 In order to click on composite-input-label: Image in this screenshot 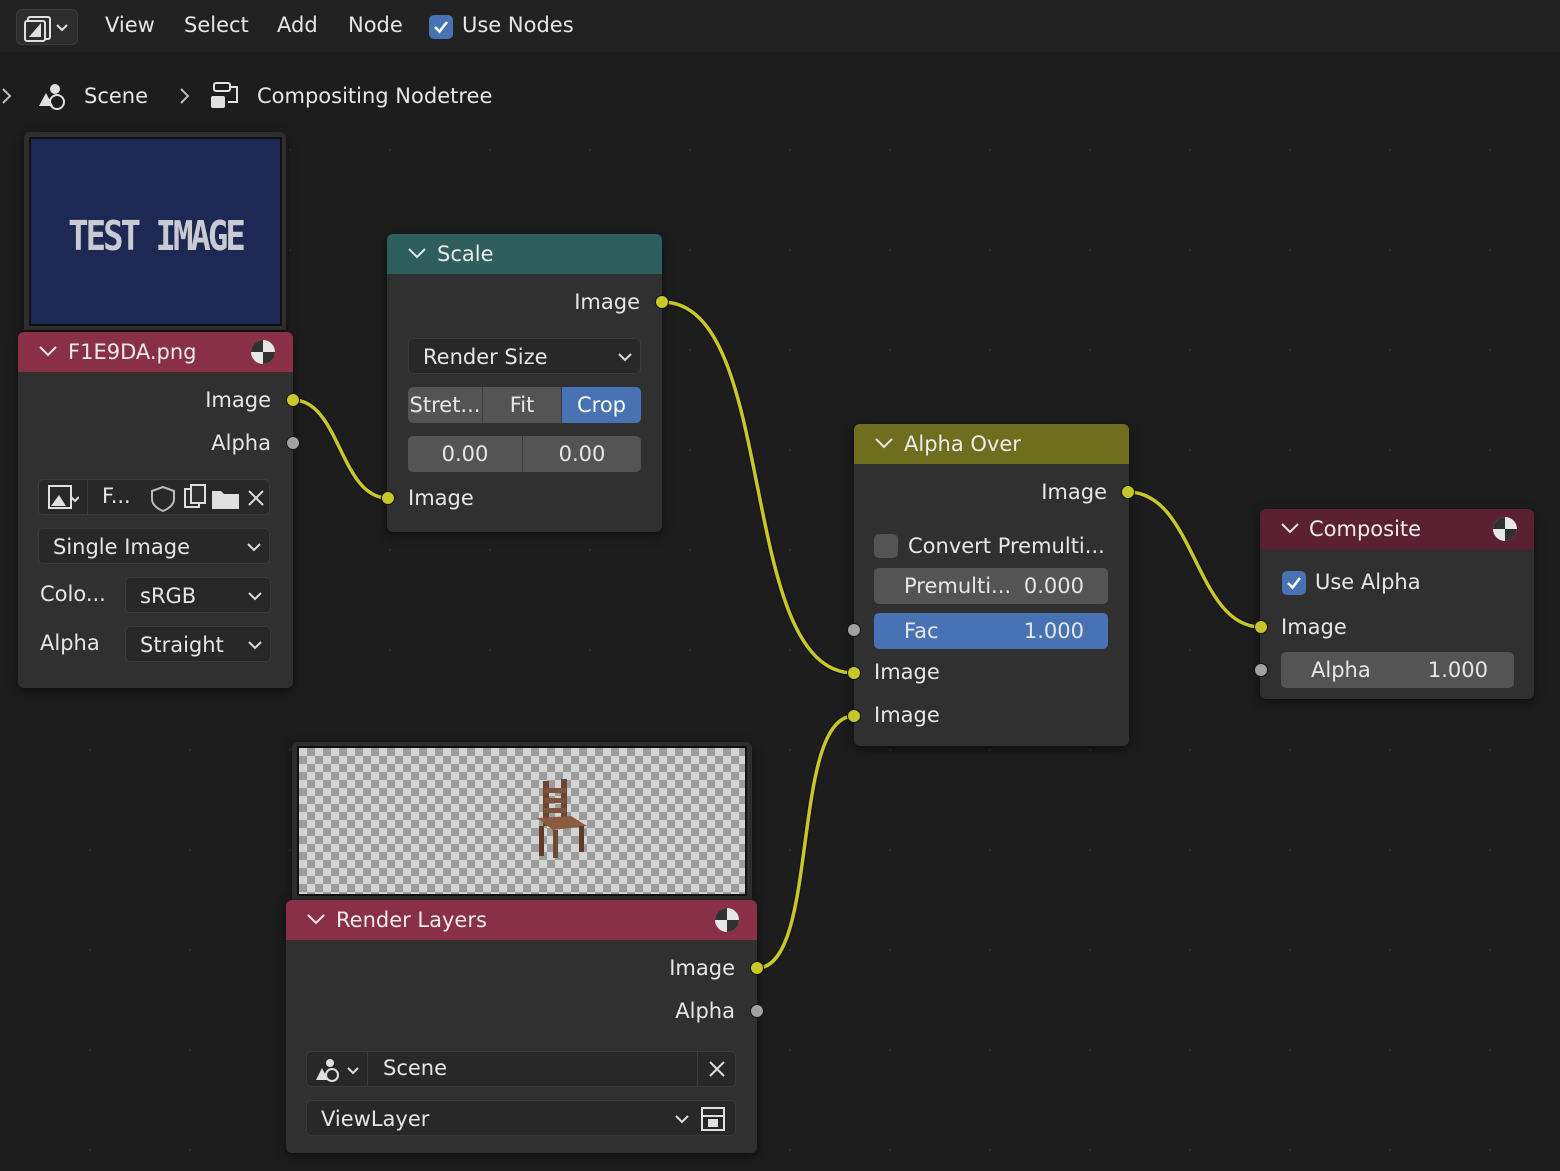, I will do `click(1314, 627)`.